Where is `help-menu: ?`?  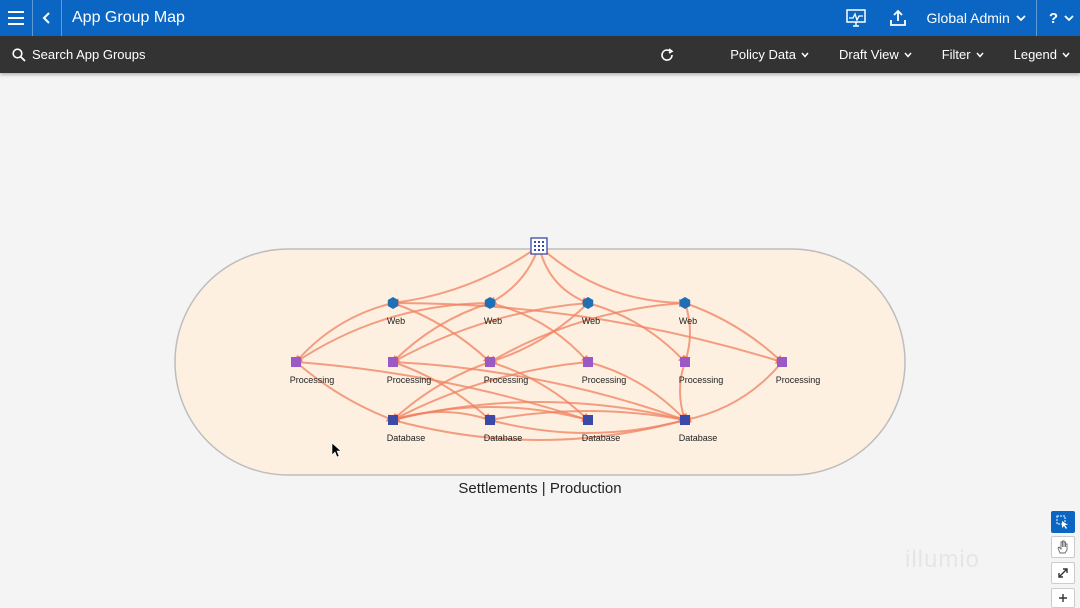
help-menu: ? is located at coordinates (1061, 18).